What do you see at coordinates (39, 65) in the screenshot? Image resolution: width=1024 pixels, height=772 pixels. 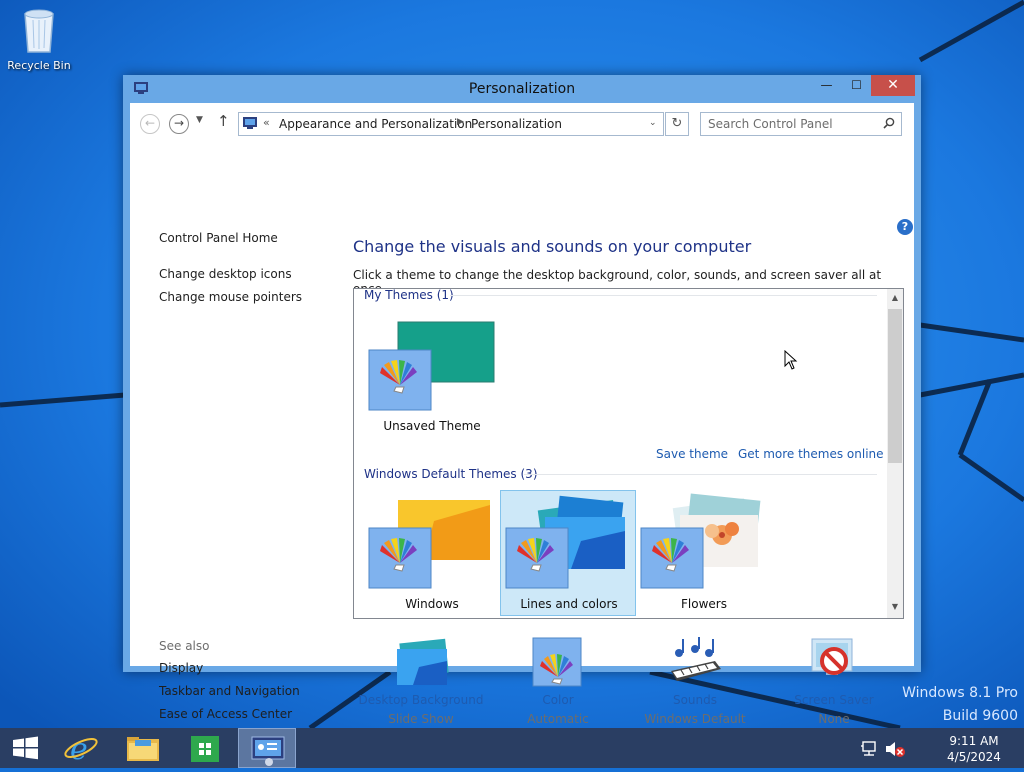 I see `recycle-bin-label: Recycle Bin` at bounding box center [39, 65].